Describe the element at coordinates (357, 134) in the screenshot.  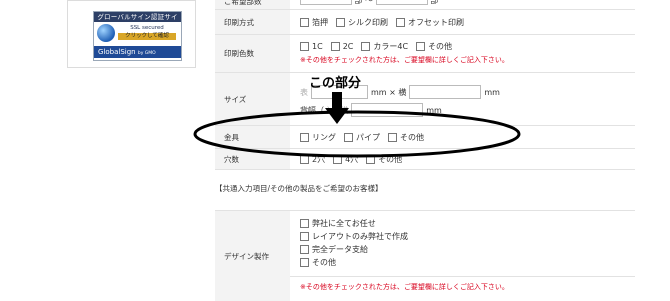
I see `annotation-ellipse` at that location.